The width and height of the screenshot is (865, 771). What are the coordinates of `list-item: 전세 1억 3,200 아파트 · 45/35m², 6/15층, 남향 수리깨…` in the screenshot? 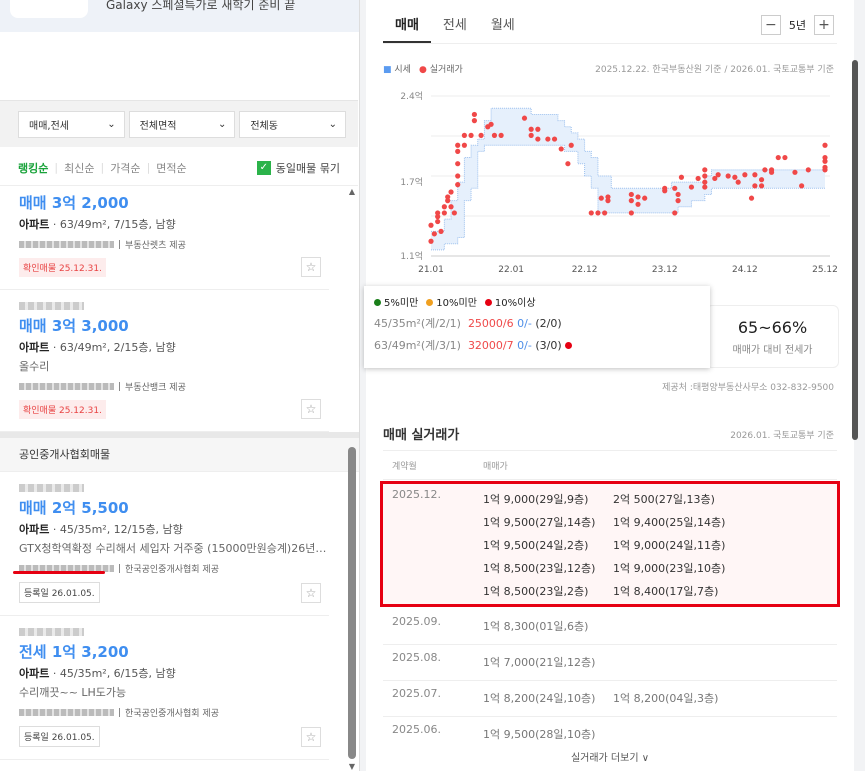 It's located at (164, 688).